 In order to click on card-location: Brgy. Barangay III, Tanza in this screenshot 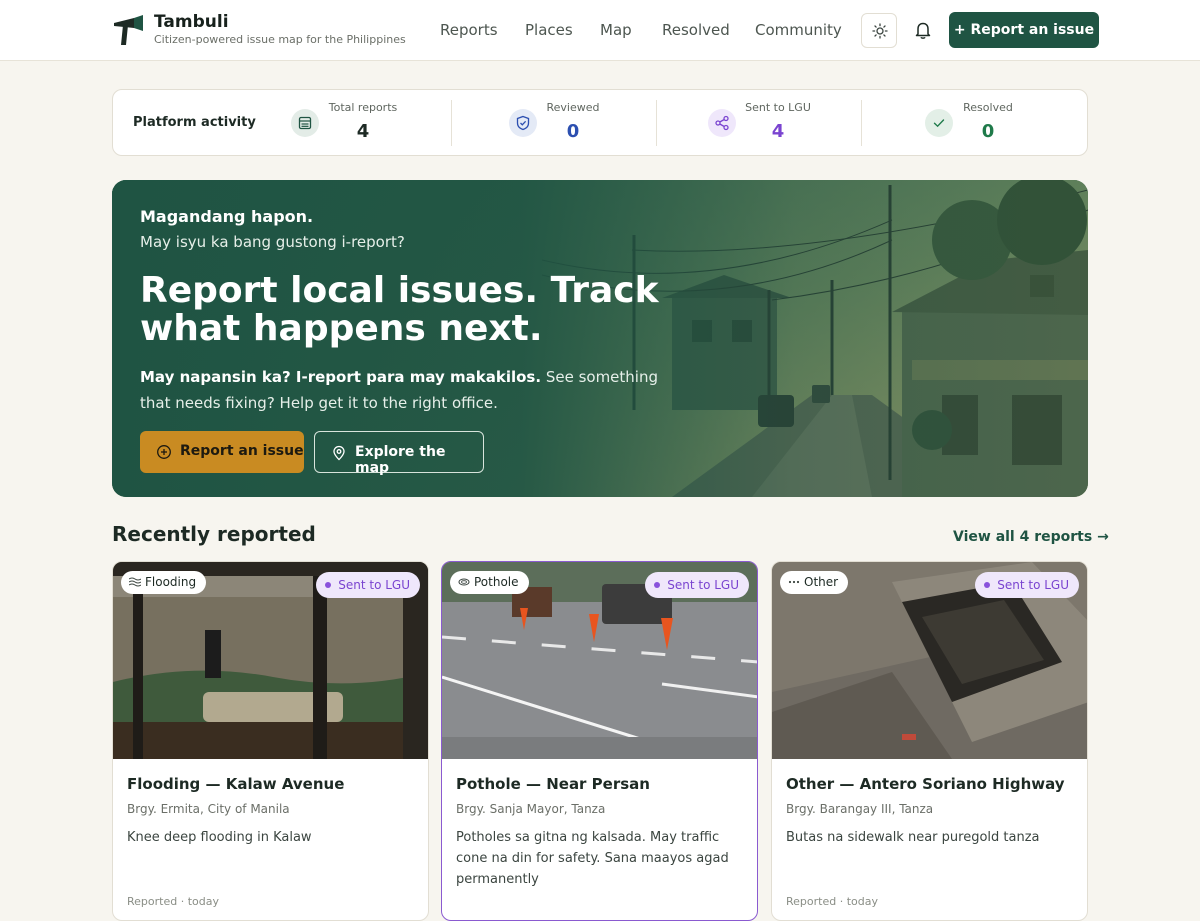, I will do `click(860, 809)`.